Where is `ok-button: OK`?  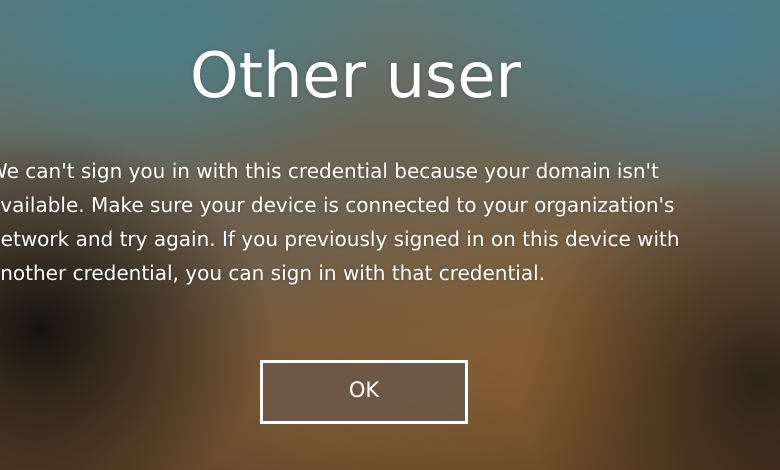 ok-button: OK is located at coordinates (364, 392).